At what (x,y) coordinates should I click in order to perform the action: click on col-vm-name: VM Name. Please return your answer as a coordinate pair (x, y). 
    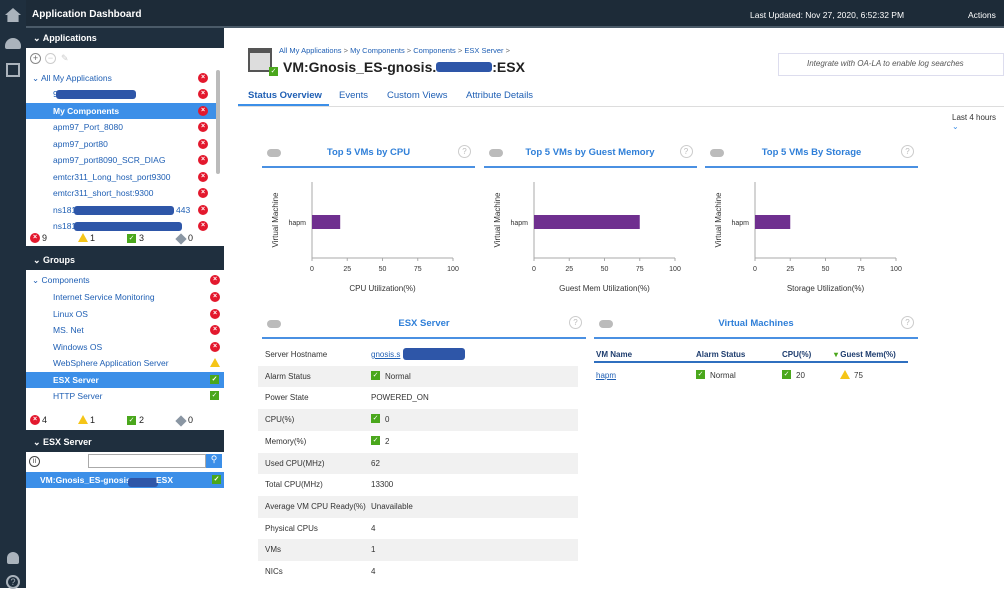
    Looking at the image, I should click on (614, 354).